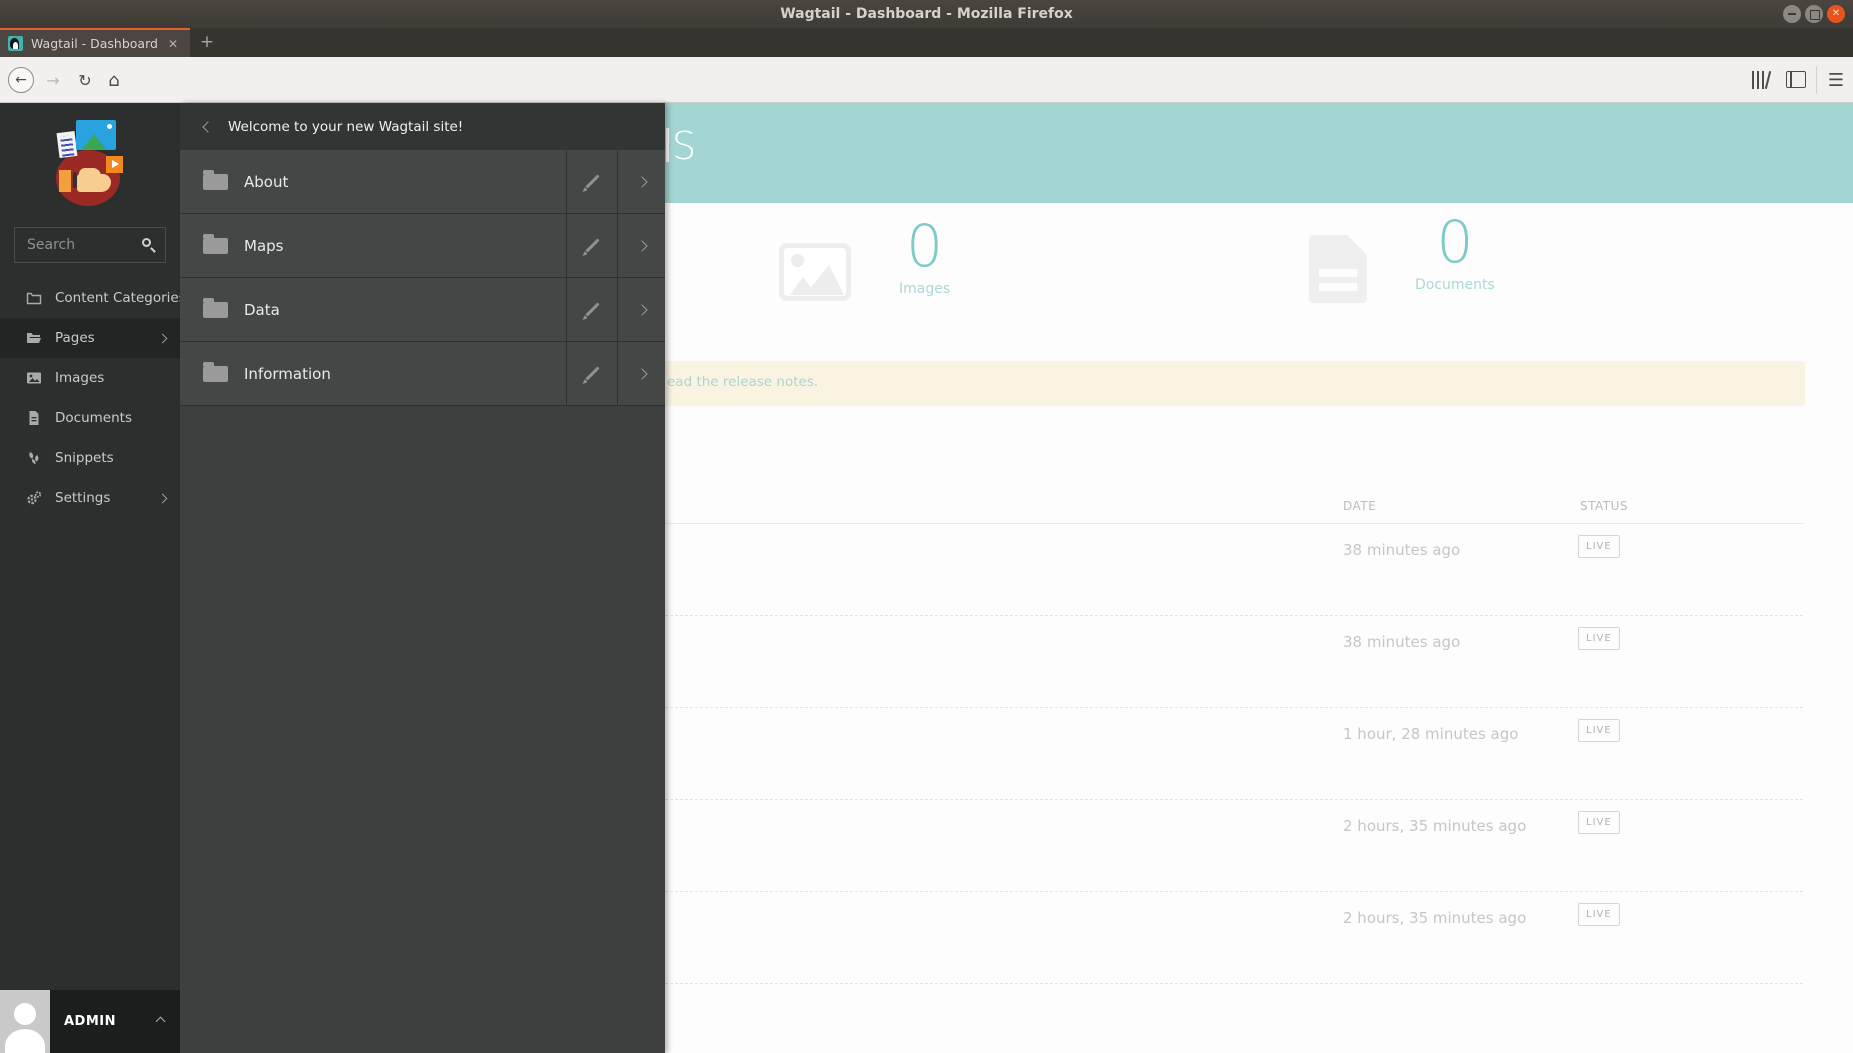  Describe the element at coordinates (173, 44) in the screenshot. I see `close-tab-icon: ✕` at that location.